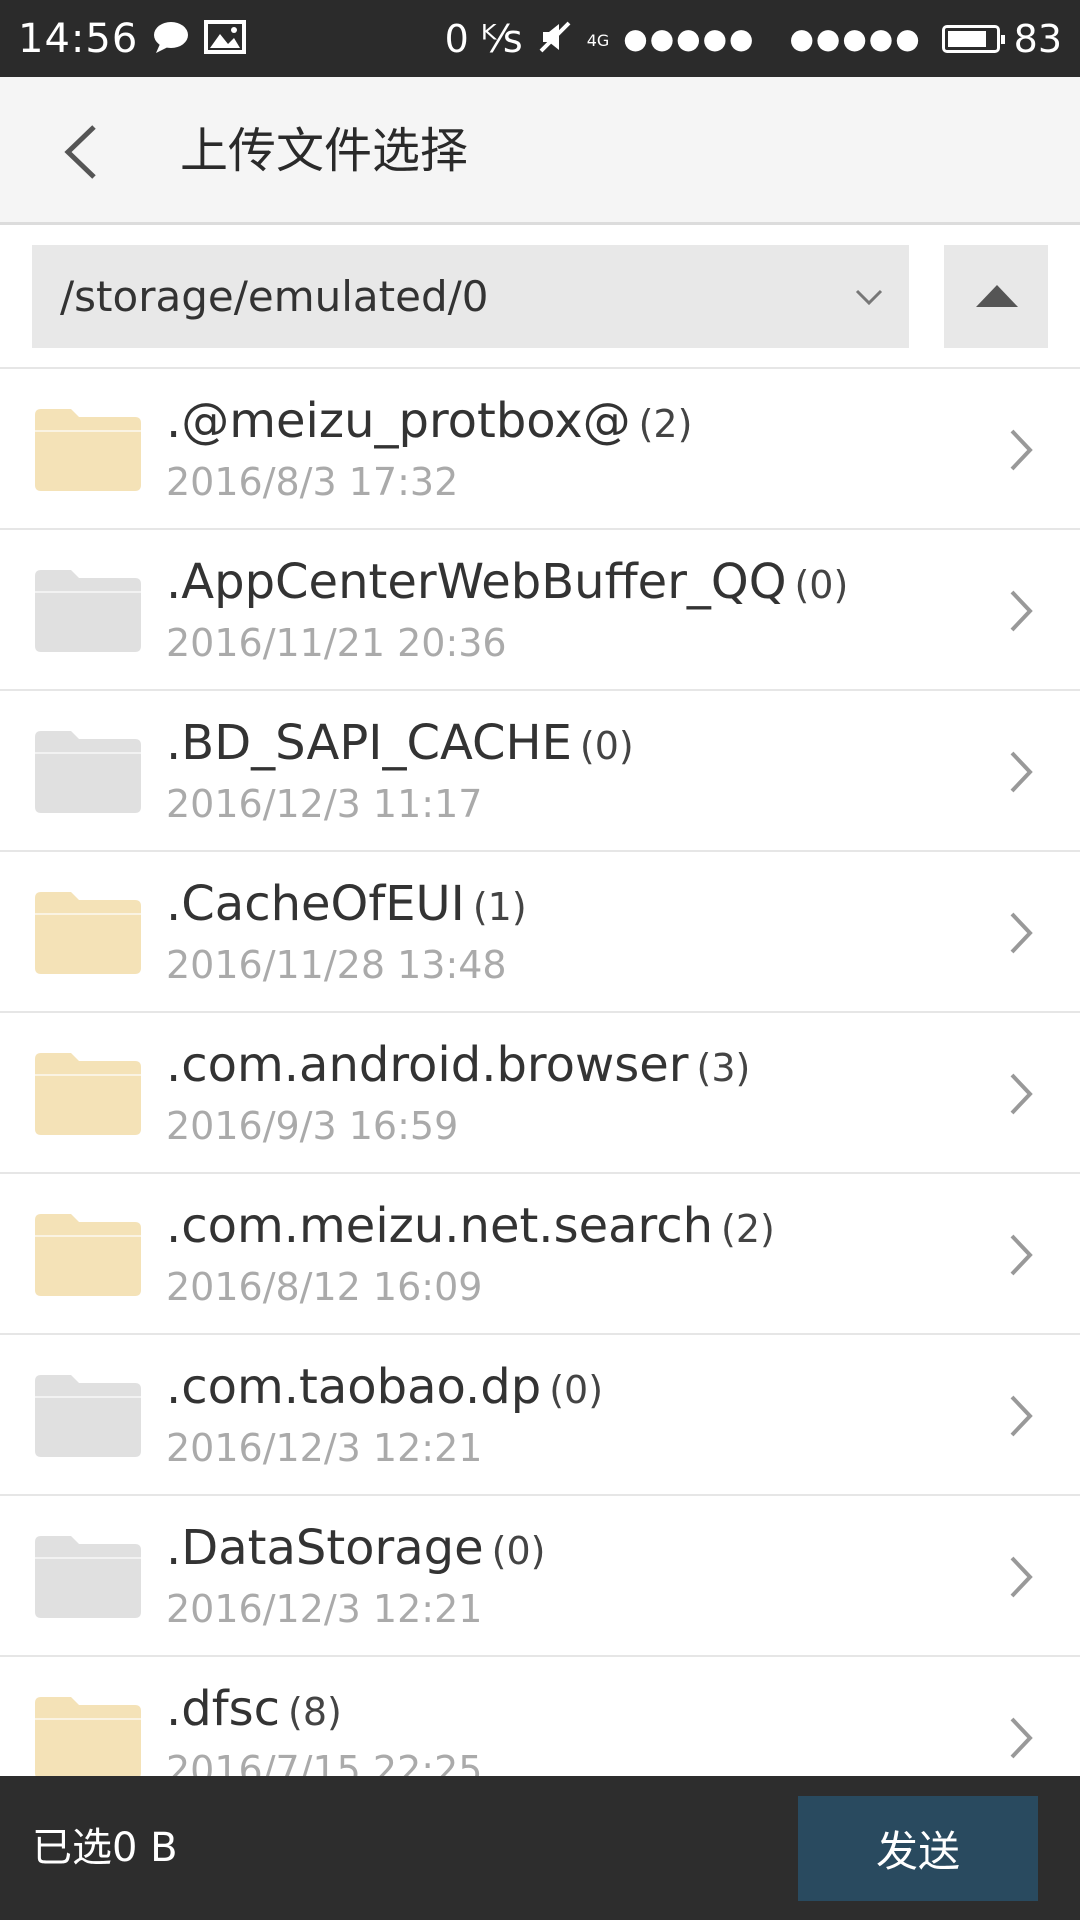 This screenshot has width=1080, height=1920. Describe the element at coordinates (324, 151) in the screenshot. I see `page-title: 上传文件选择` at that location.